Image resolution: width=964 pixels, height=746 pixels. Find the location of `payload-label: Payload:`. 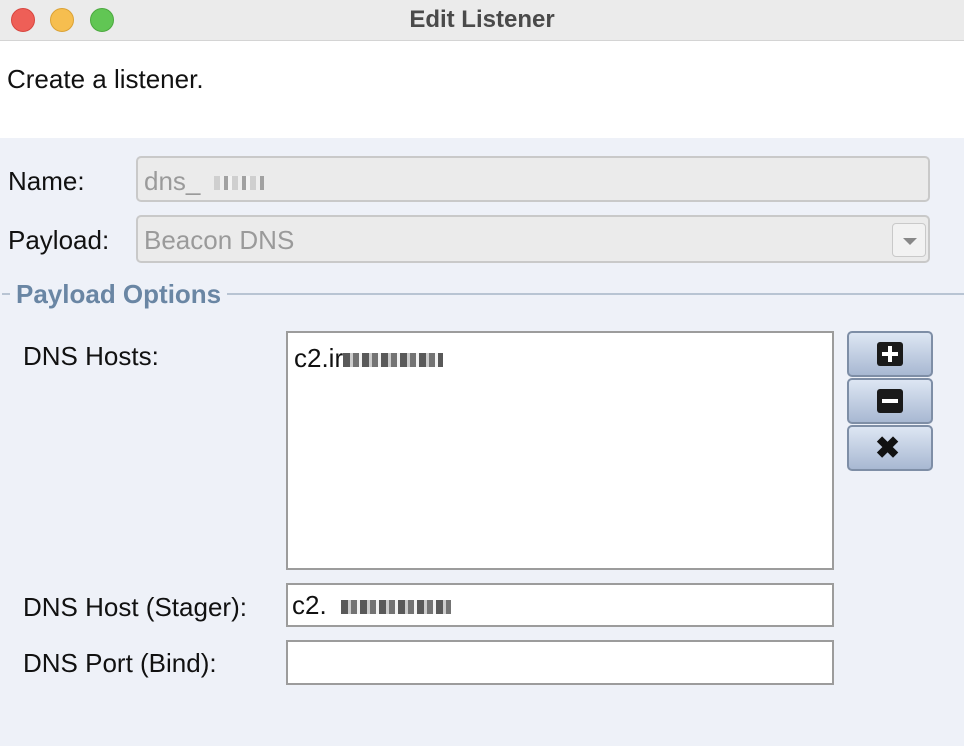

payload-label: Payload: is located at coordinates (59, 240).